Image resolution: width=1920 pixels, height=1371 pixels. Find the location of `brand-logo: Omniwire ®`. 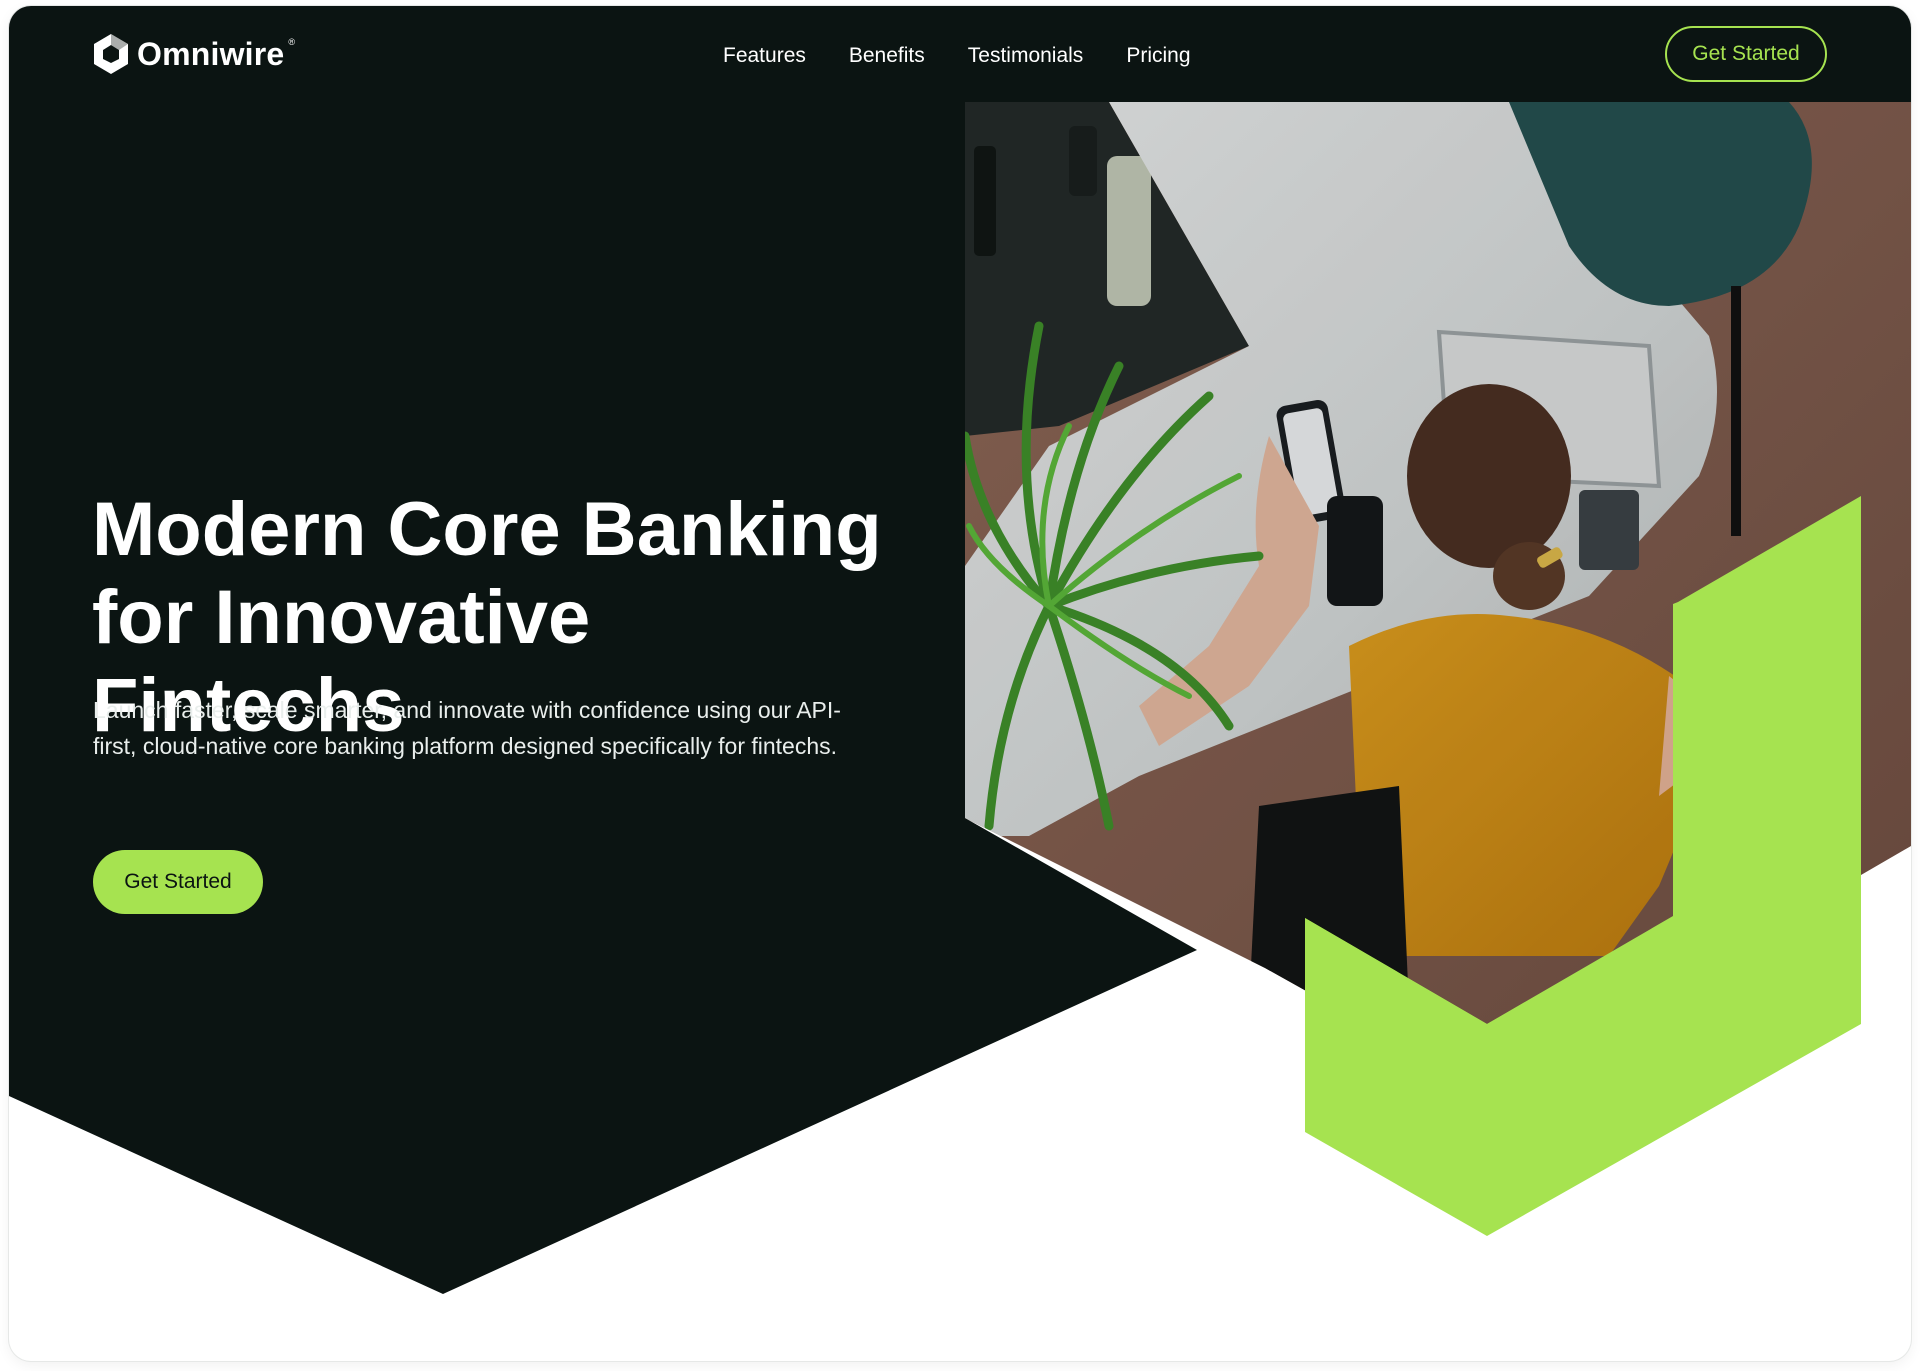

brand-logo: Omniwire ® is located at coordinates (194, 54).